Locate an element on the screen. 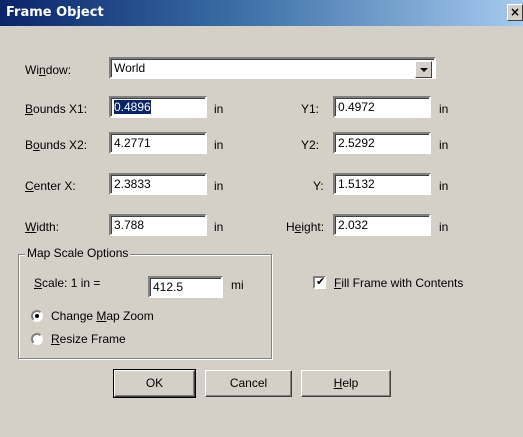 The height and width of the screenshot is (437, 523). window-dropdown-button is located at coordinates (423, 69).